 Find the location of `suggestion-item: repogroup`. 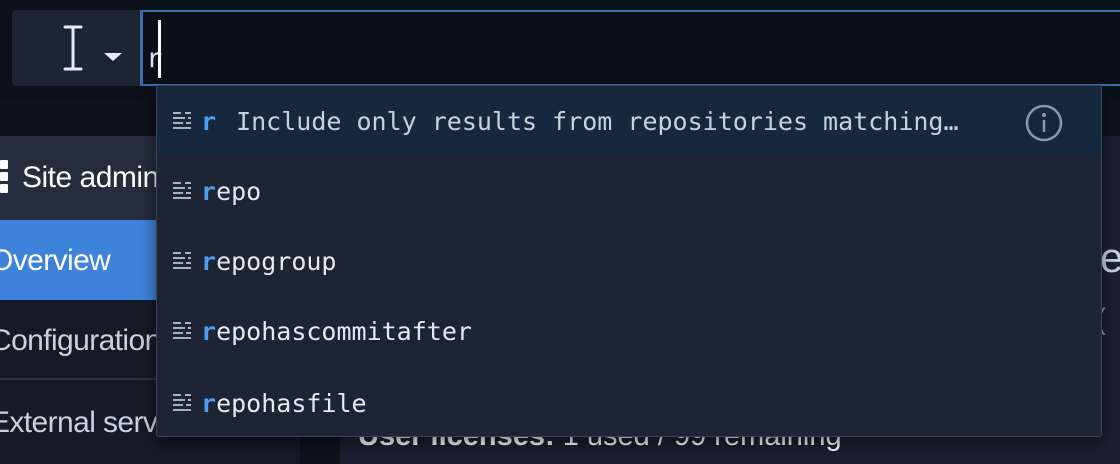

suggestion-item: repogroup is located at coordinates (629, 261).